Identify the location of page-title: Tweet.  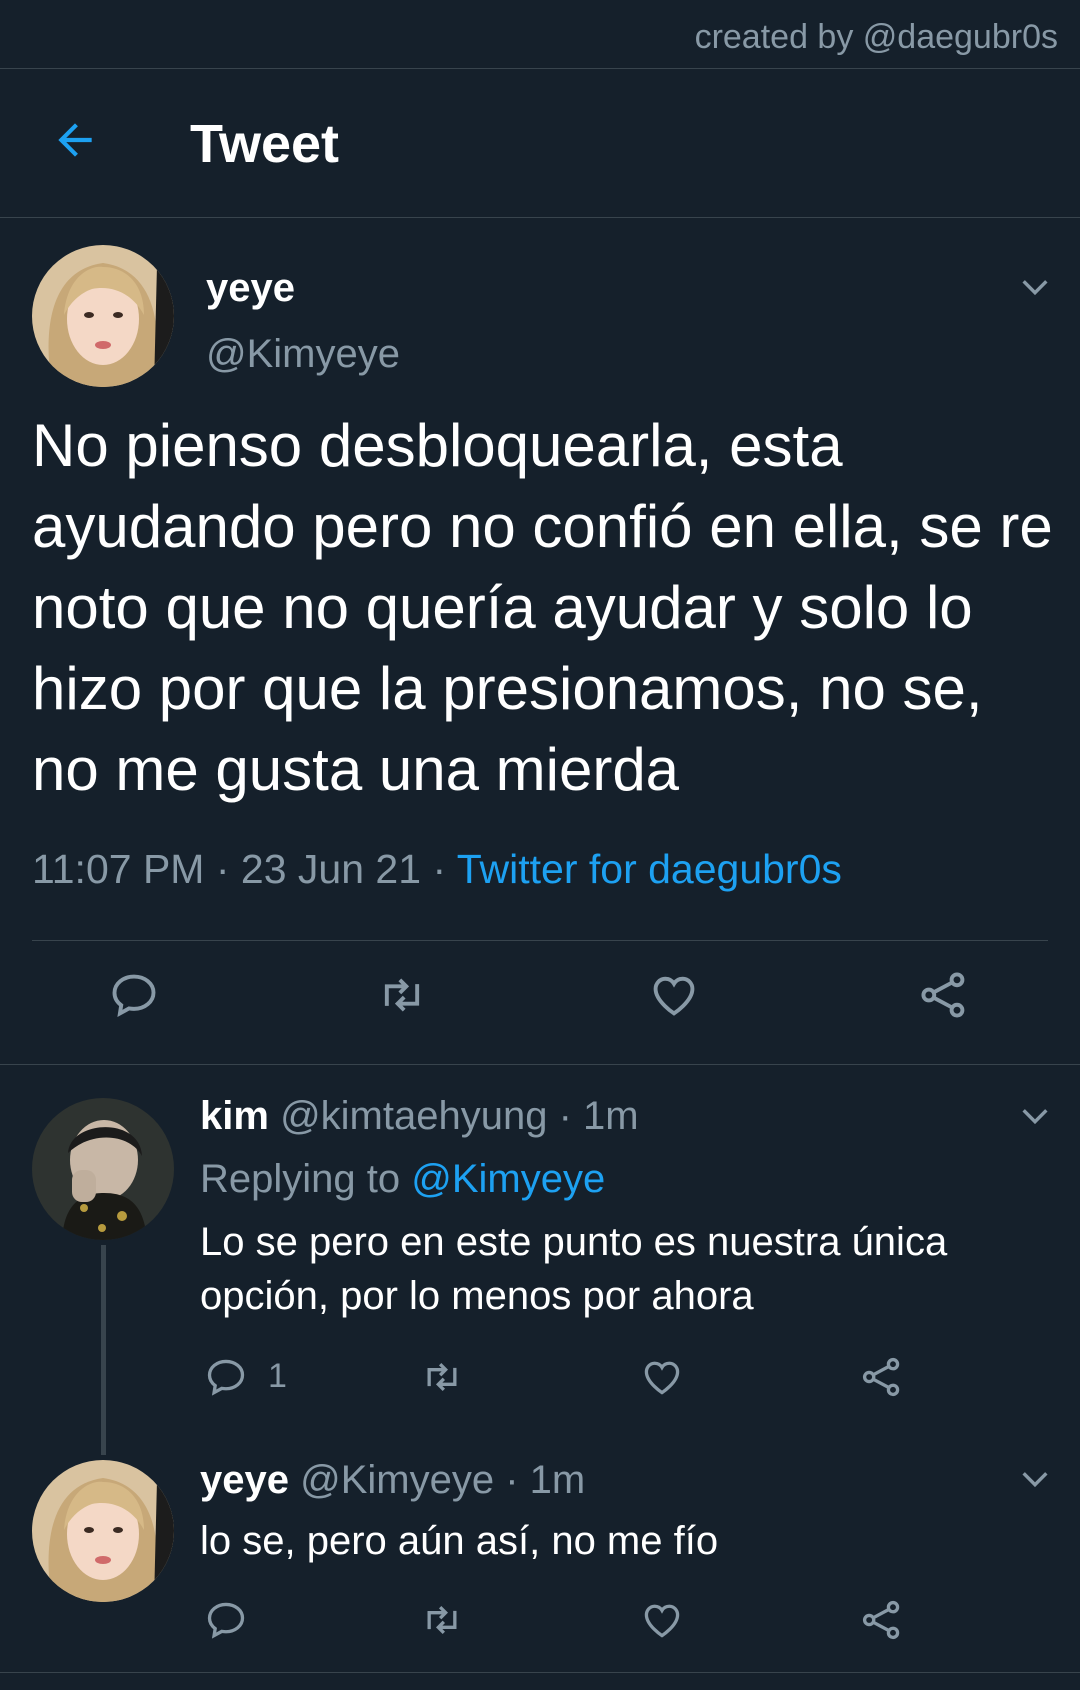
(265, 144).